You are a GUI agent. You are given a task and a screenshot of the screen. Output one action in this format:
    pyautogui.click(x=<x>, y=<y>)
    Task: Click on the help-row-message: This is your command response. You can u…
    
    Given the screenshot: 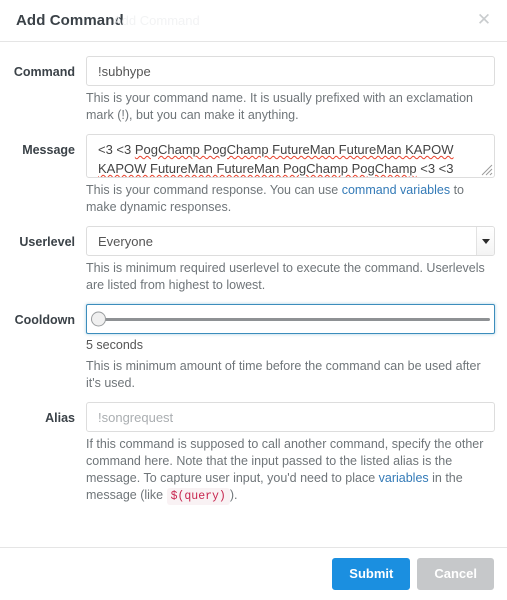 What is the action you would take?
    pyautogui.click(x=253, y=202)
    